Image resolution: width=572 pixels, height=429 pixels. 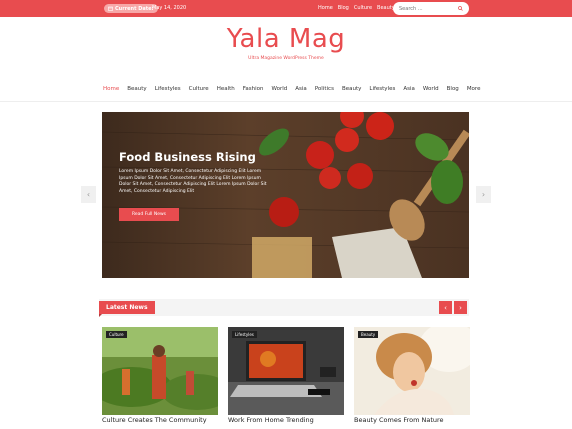 What do you see at coordinates (351, 89) in the screenshot?
I see `nav-item-beauty-2: Beauty` at bounding box center [351, 89].